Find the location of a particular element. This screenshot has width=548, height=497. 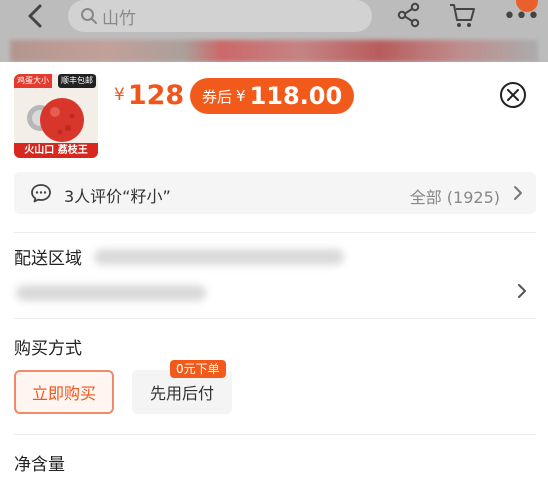

review-summary-row: 3人评价“籽小” 全部 (1925) is located at coordinates (275, 193).